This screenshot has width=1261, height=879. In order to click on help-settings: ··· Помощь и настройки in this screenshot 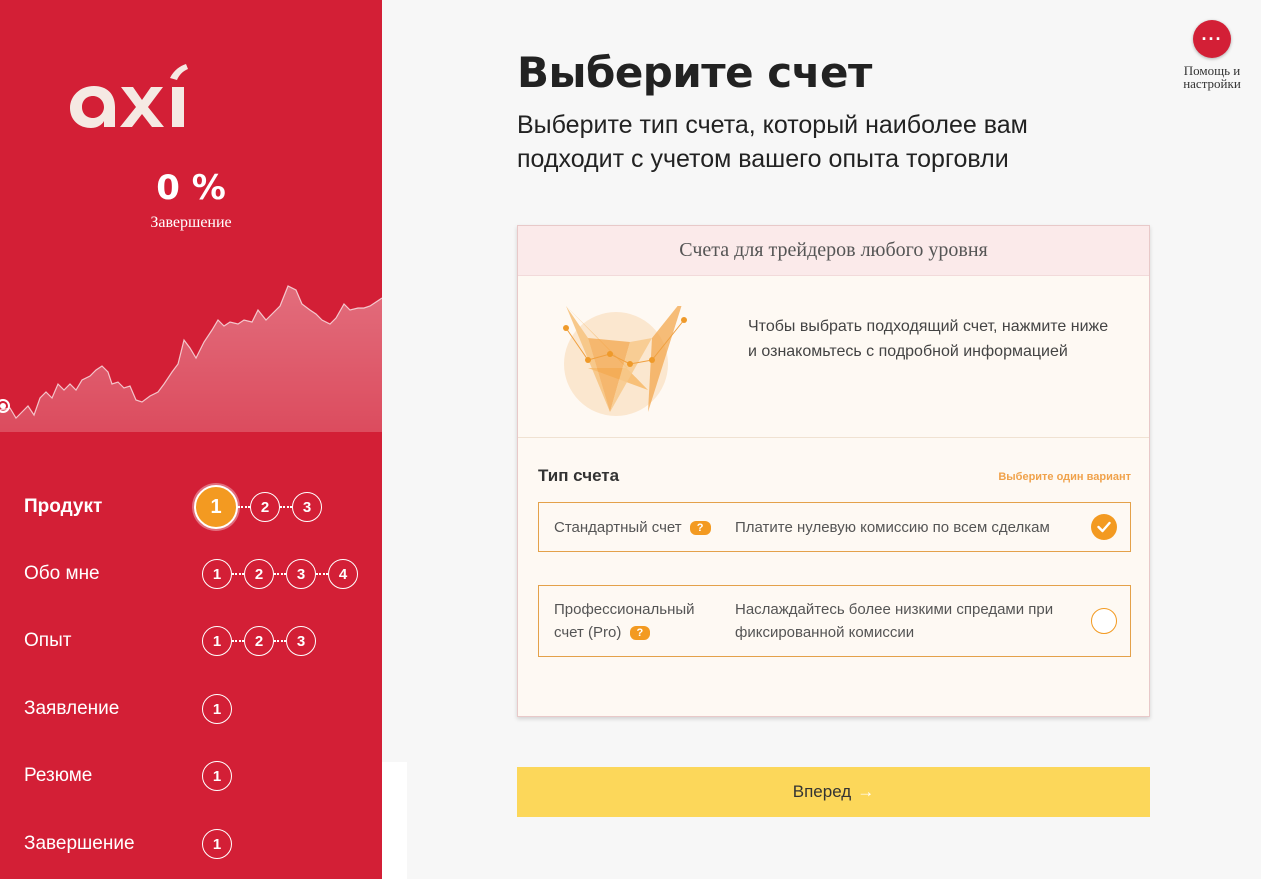, I will do `click(1212, 55)`.